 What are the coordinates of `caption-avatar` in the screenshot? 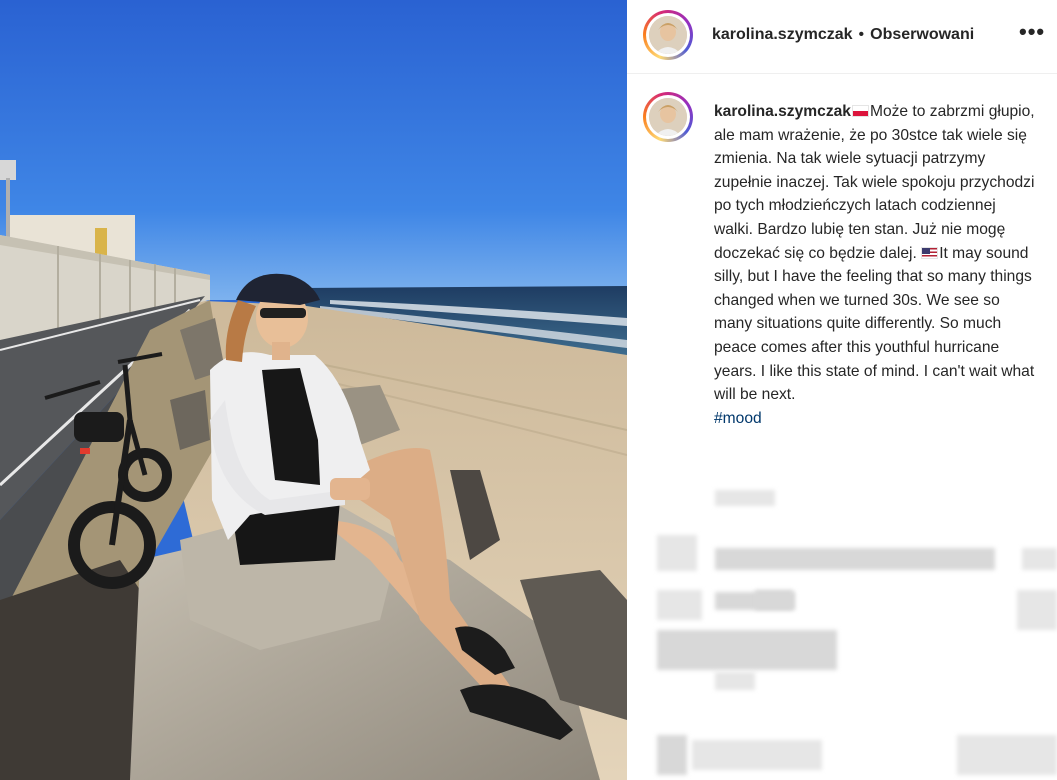 It's located at (668, 117).